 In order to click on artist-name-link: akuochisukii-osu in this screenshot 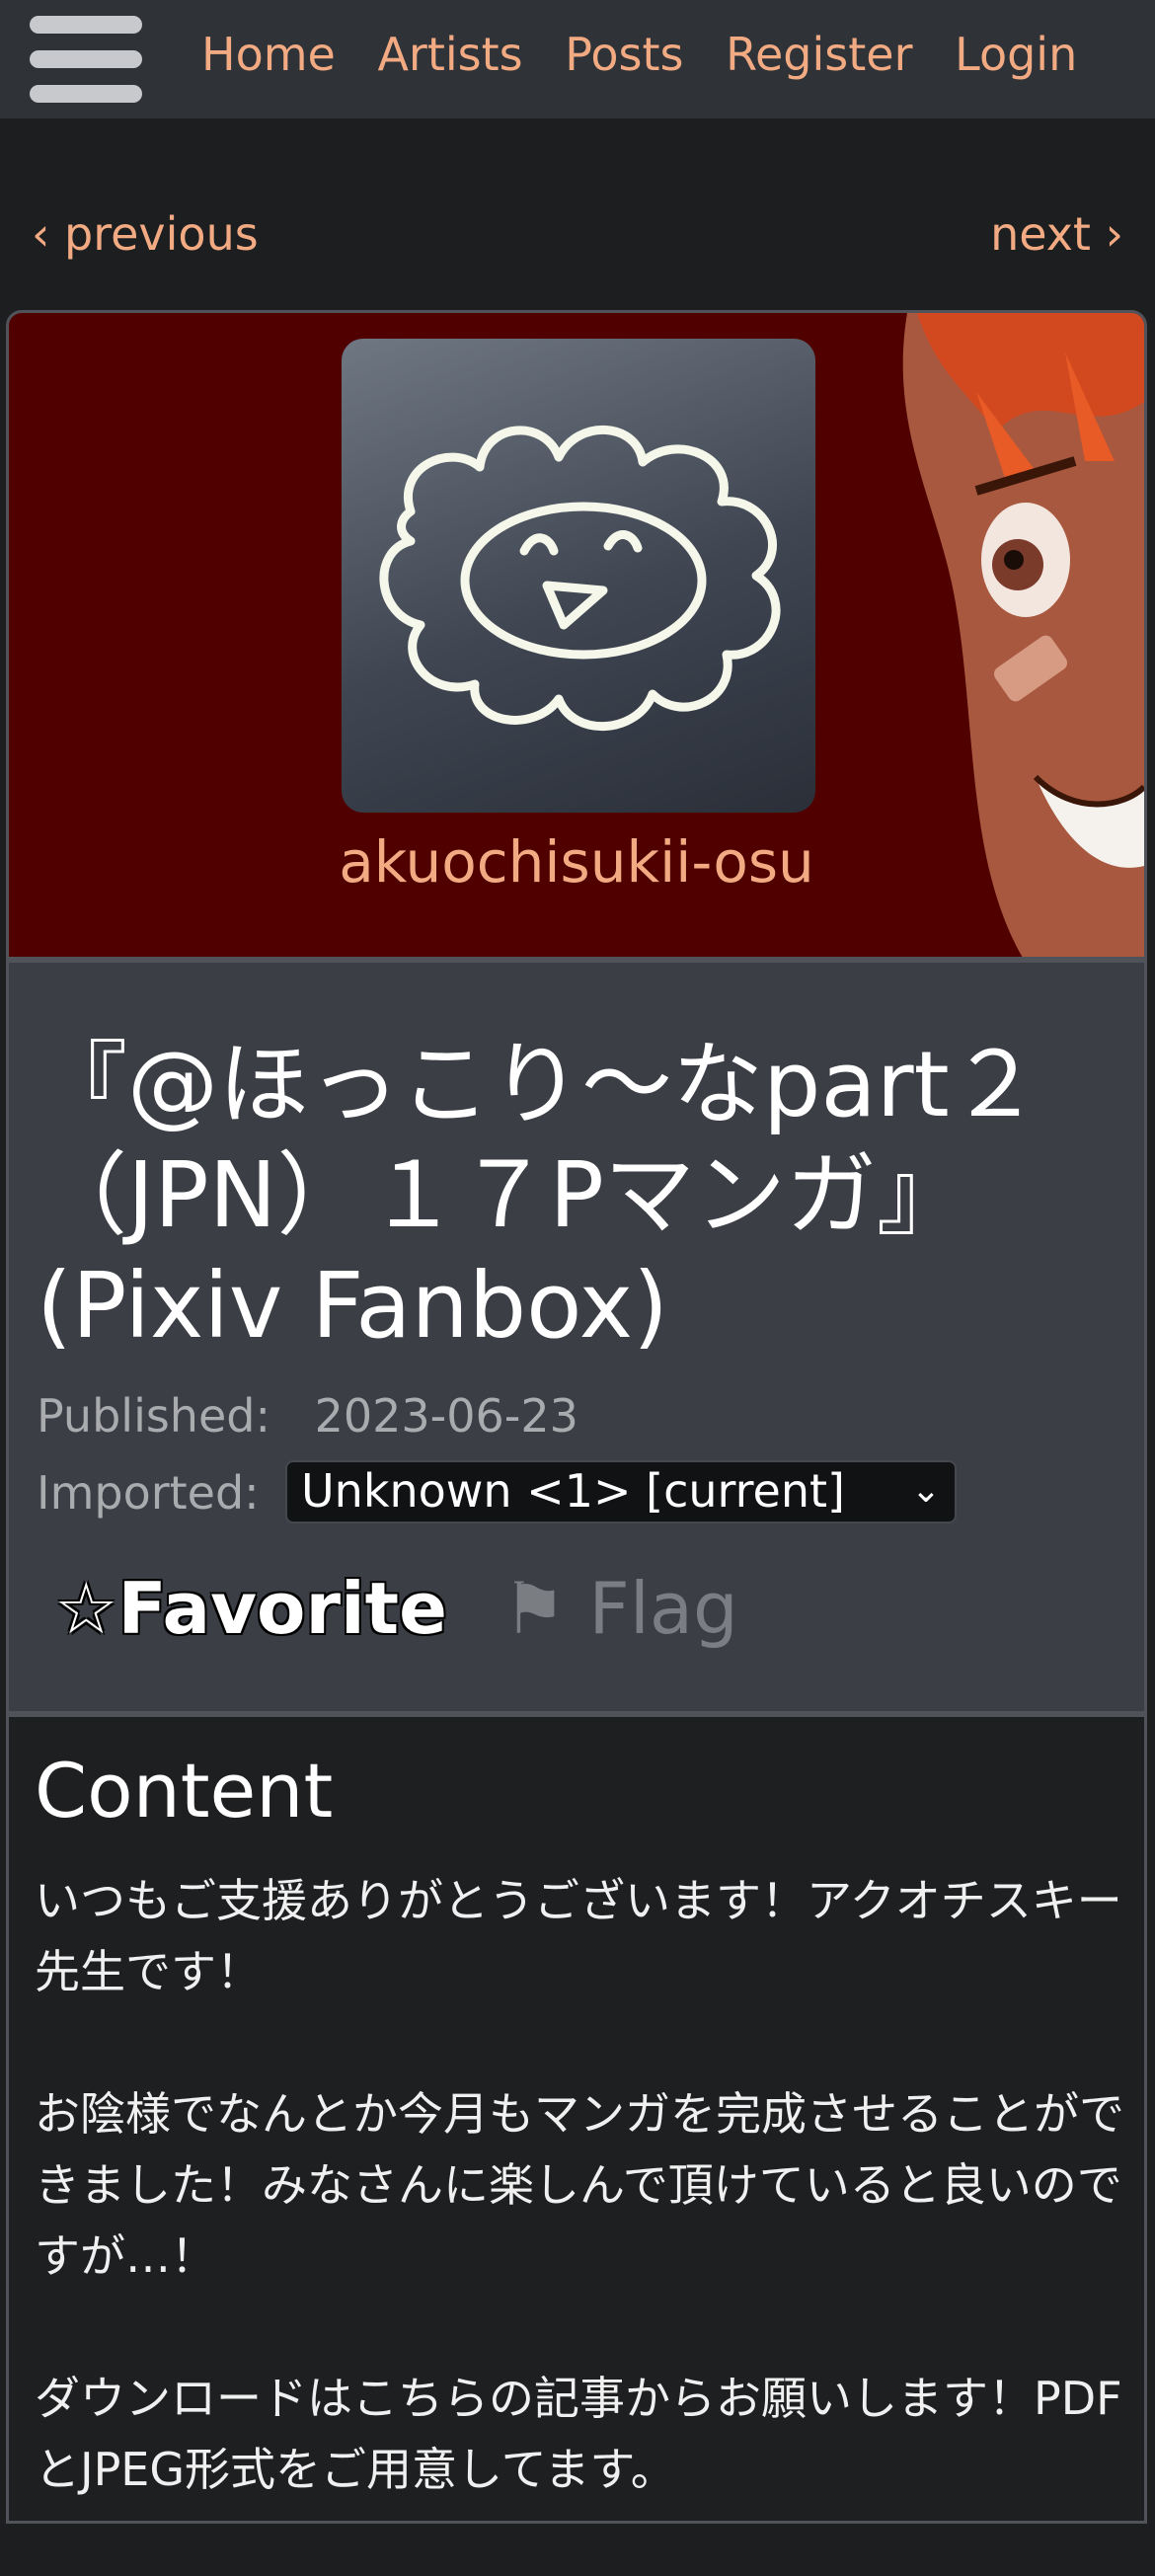, I will do `click(576, 862)`.